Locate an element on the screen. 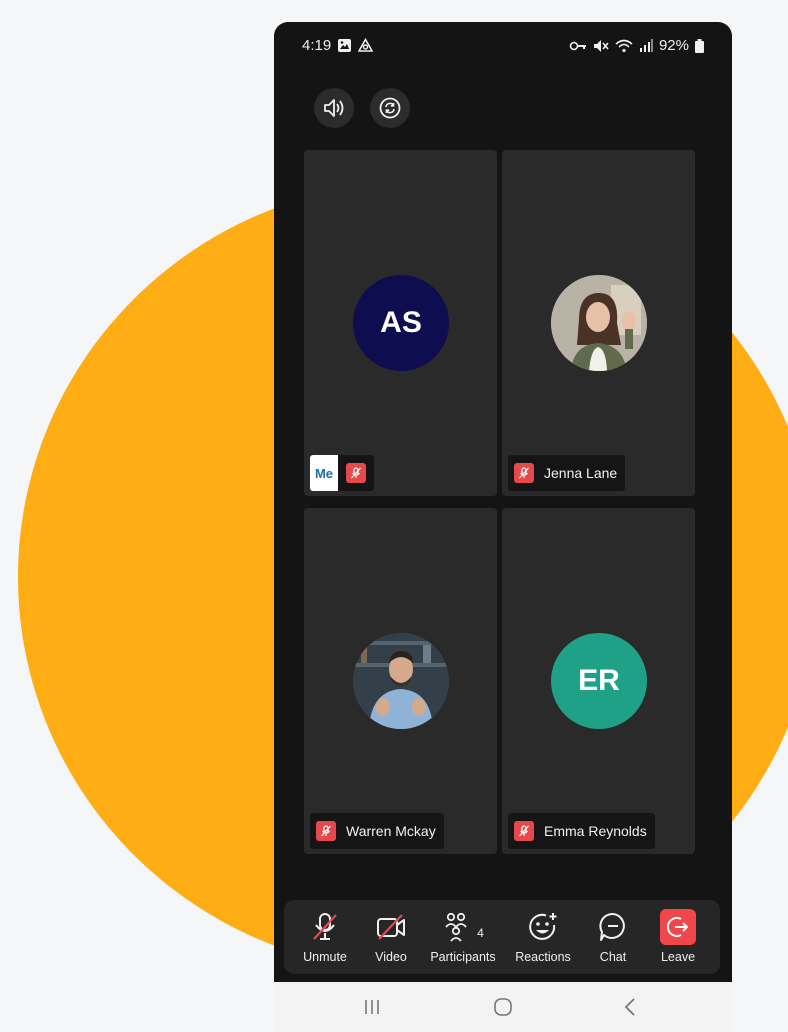  participant-tile-me: AS Me is located at coordinates (400, 323).